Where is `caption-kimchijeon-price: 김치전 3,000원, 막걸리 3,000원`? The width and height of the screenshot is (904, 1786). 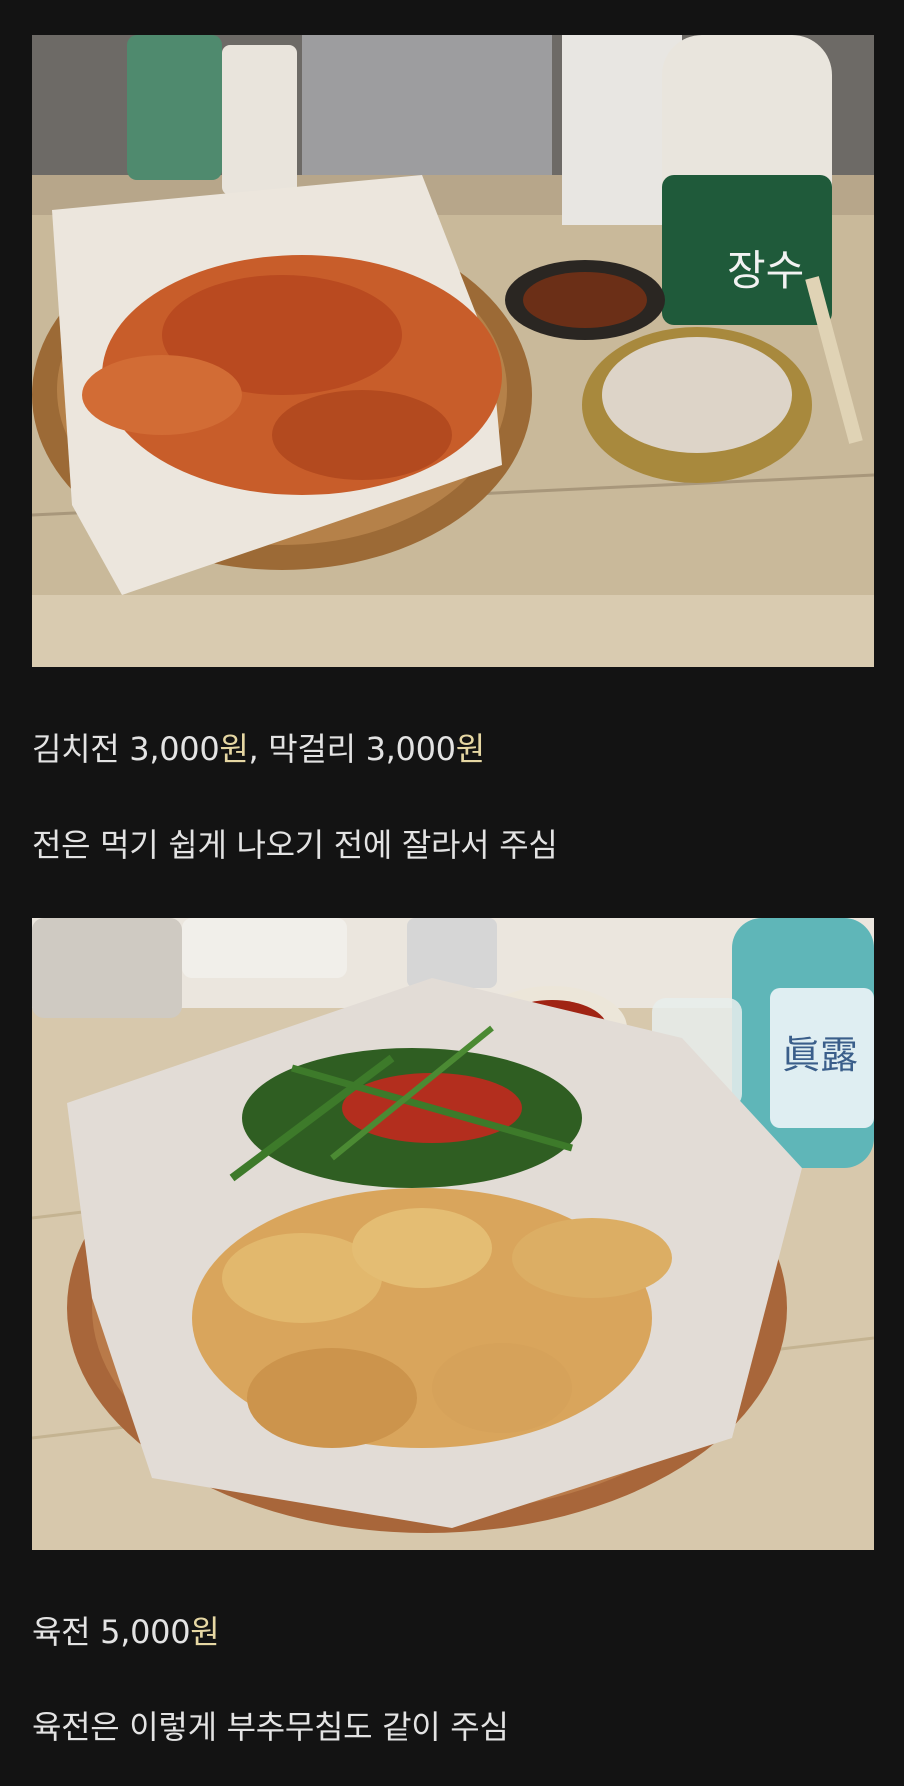 caption-kimchijeon-price: 김치전 3,000원, 막걸리 3,000원 is located at coordinates (258, 749).